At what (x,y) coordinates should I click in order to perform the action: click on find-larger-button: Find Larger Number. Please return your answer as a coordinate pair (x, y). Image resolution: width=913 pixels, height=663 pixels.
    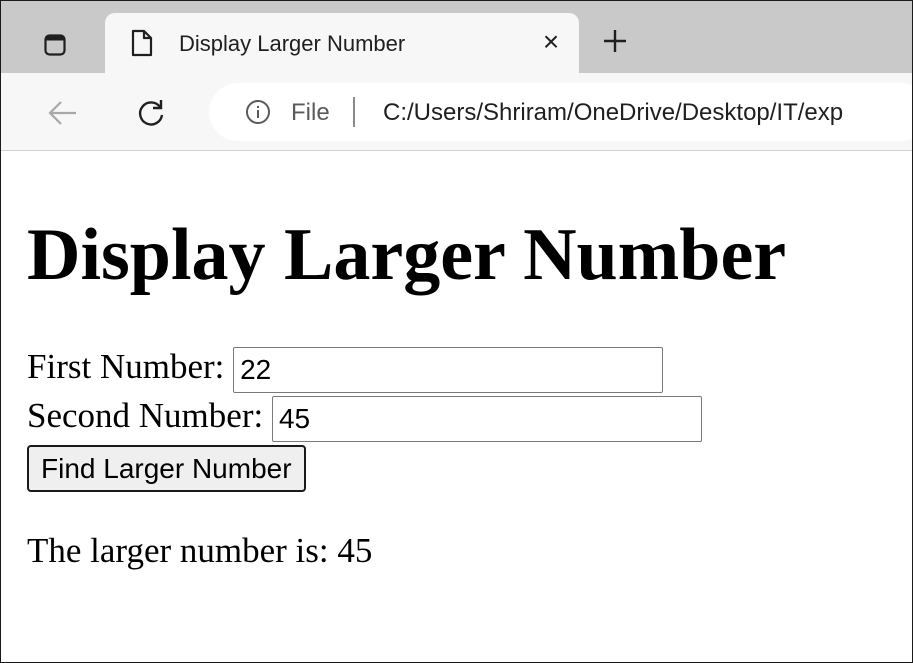
    Looking at the image, I should click on (166, 468).